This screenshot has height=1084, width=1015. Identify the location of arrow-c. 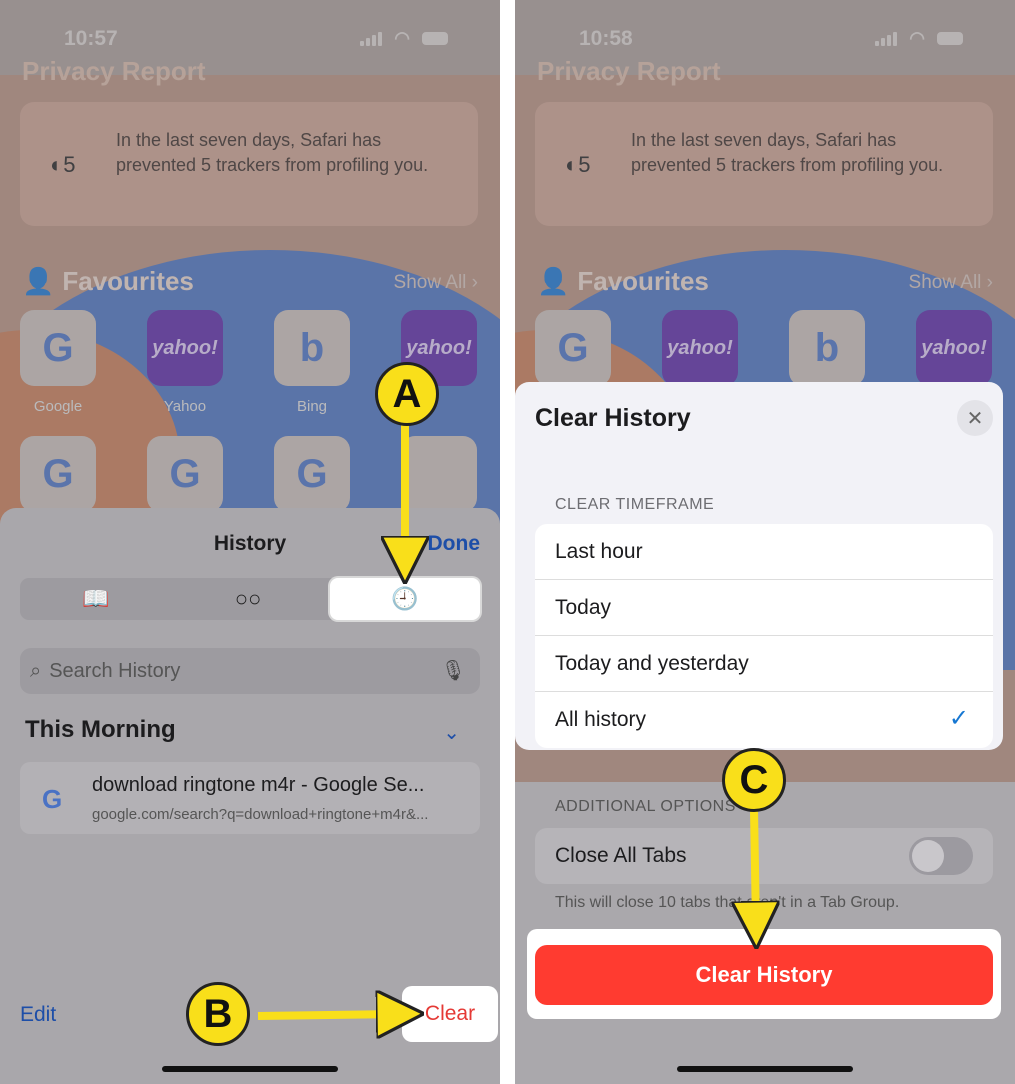
(755, 867).